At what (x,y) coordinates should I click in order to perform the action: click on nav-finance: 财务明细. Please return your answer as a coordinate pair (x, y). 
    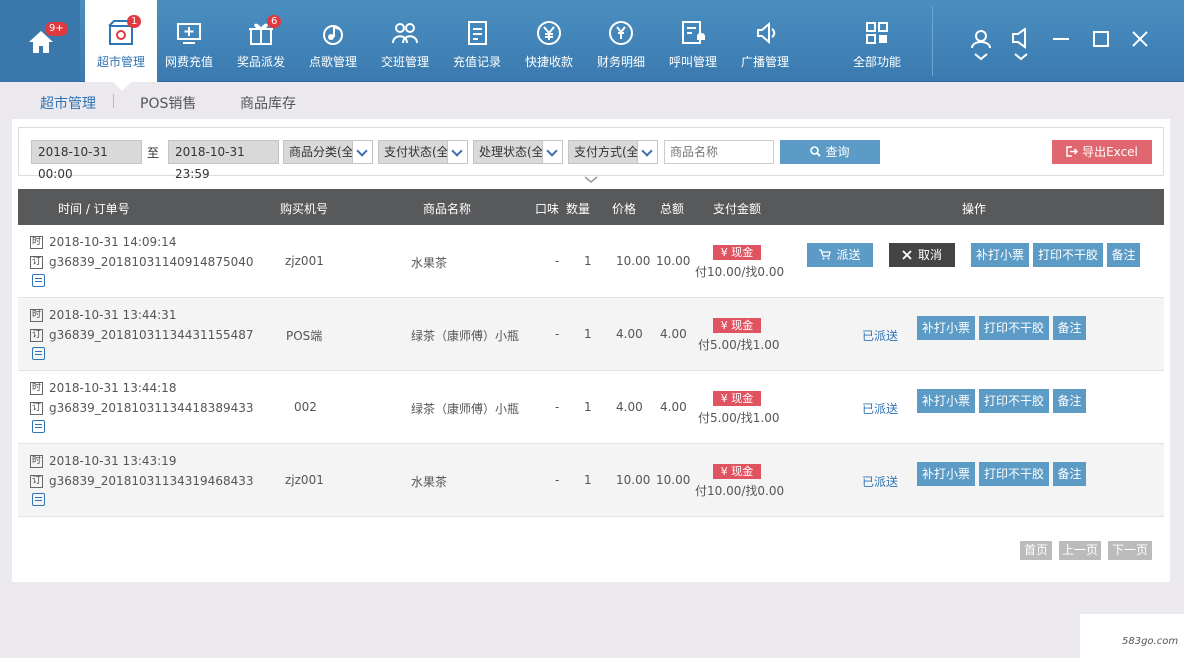
    Looking at the image, I should click on (621, 41).